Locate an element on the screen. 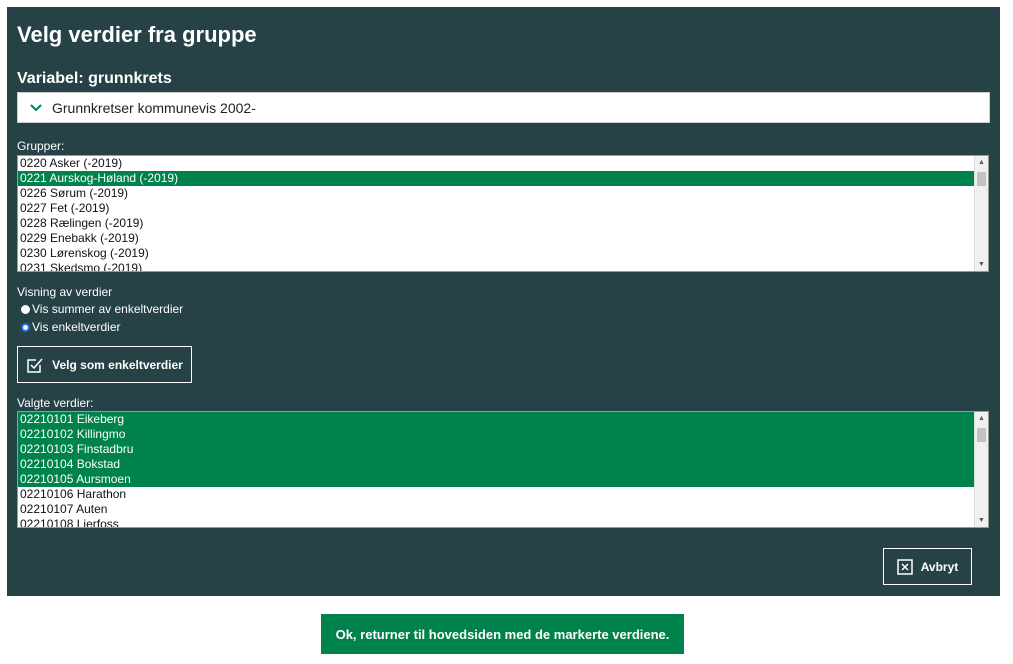 The height and width of the screenshot is (664, 1013). value-item: 02210108 Lierfoss is located at coordinates (496, 522).